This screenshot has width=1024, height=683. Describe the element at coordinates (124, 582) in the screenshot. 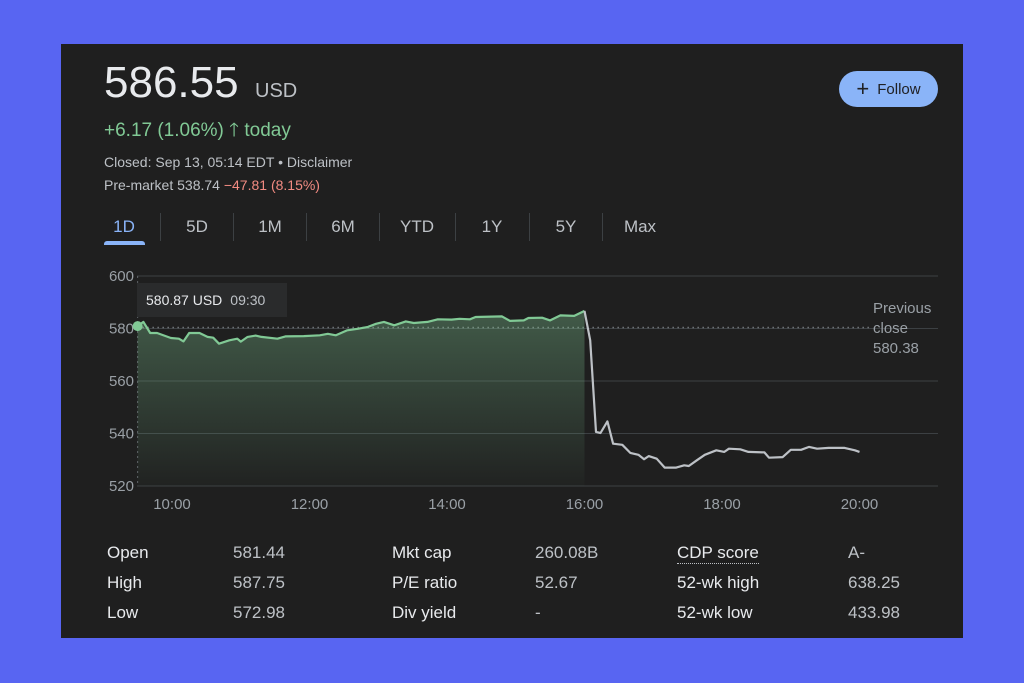

I see `stat-label-high: High` at that location.